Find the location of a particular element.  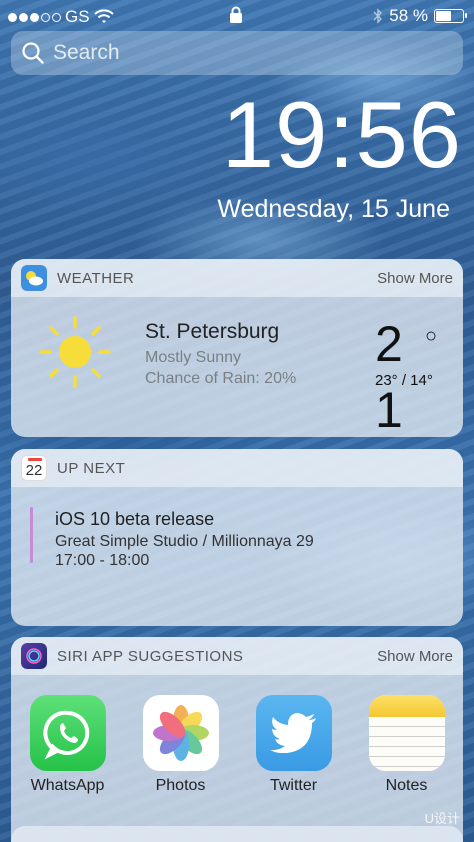

app-label: Twitter is located at coordinates (293, 785).